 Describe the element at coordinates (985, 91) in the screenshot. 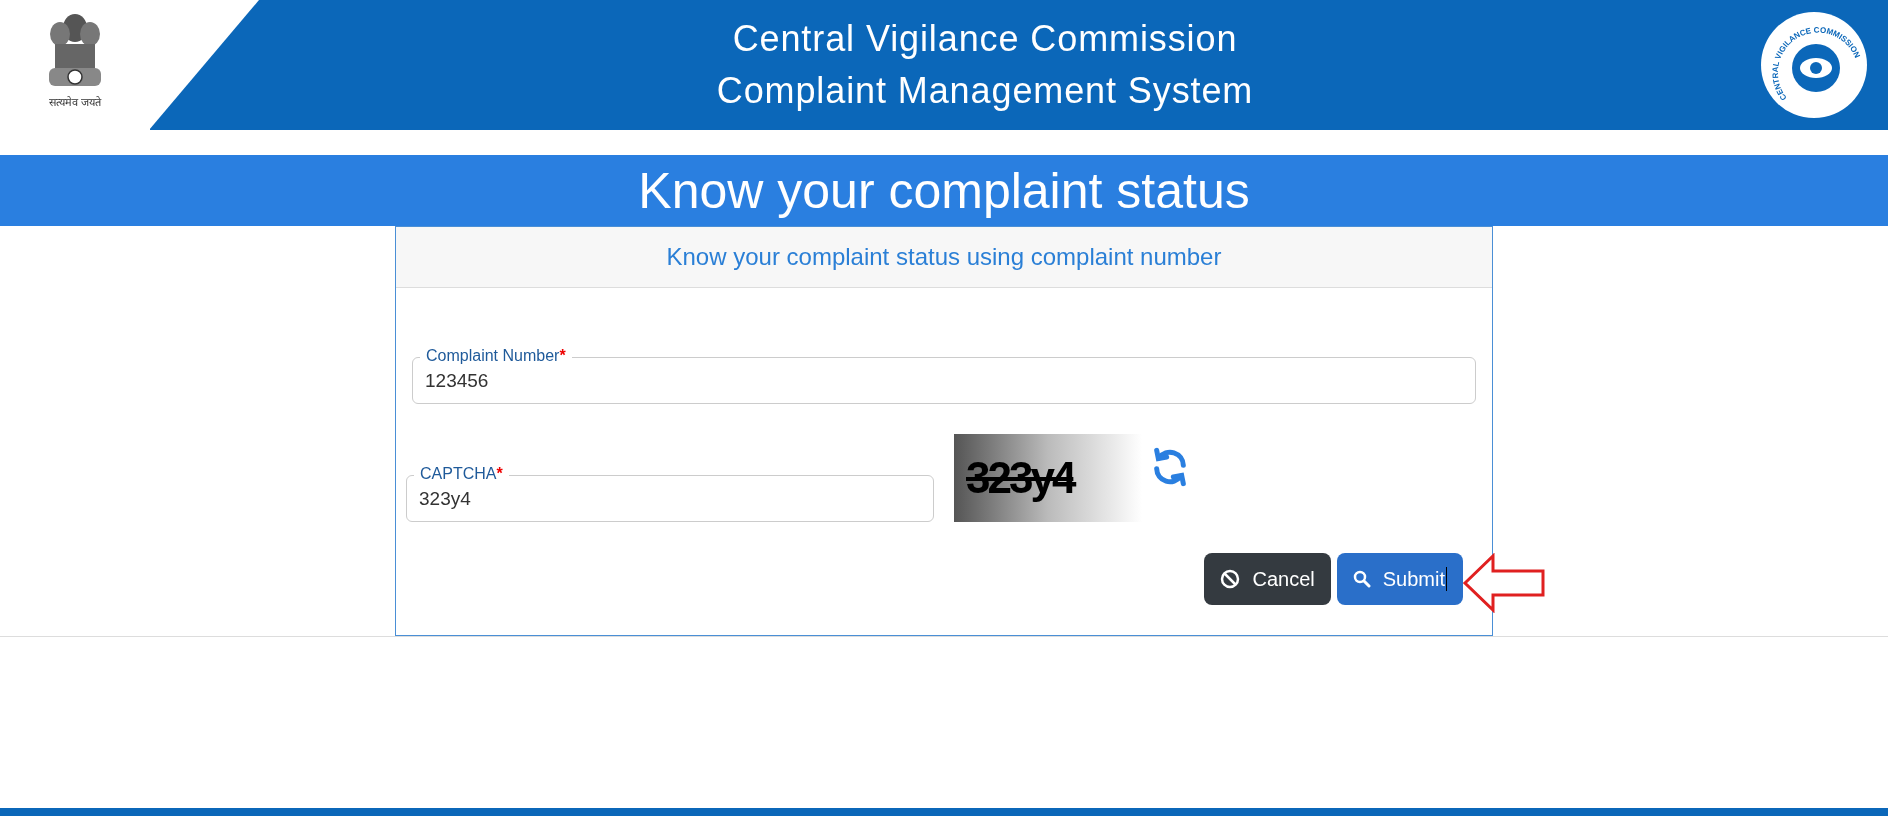

I see `header-title: Complaint Management System` at that location.